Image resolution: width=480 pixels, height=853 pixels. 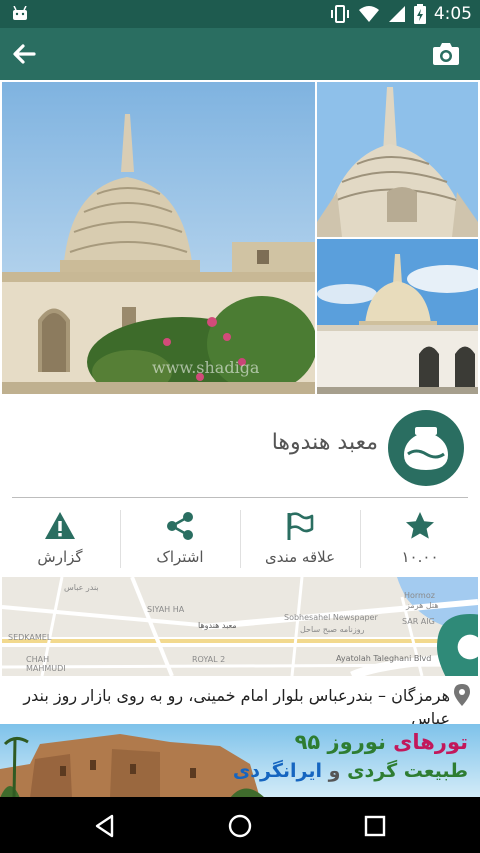 I want to click on banner-iran: ایرانگردی, so click(x=277, y=771).